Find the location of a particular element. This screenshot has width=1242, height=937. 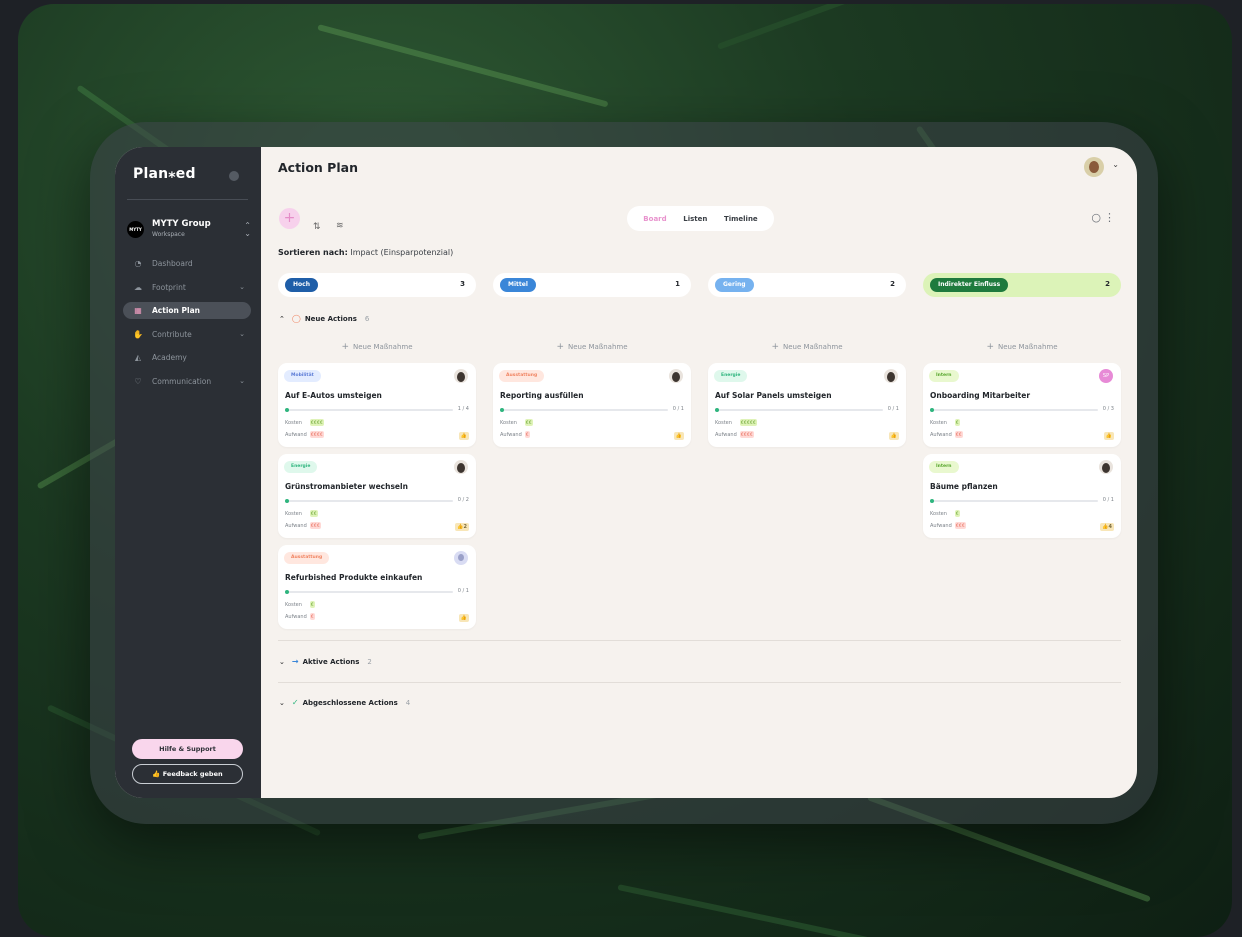

sidebar-item-label: Footprint is located at coordinates (169, 287).